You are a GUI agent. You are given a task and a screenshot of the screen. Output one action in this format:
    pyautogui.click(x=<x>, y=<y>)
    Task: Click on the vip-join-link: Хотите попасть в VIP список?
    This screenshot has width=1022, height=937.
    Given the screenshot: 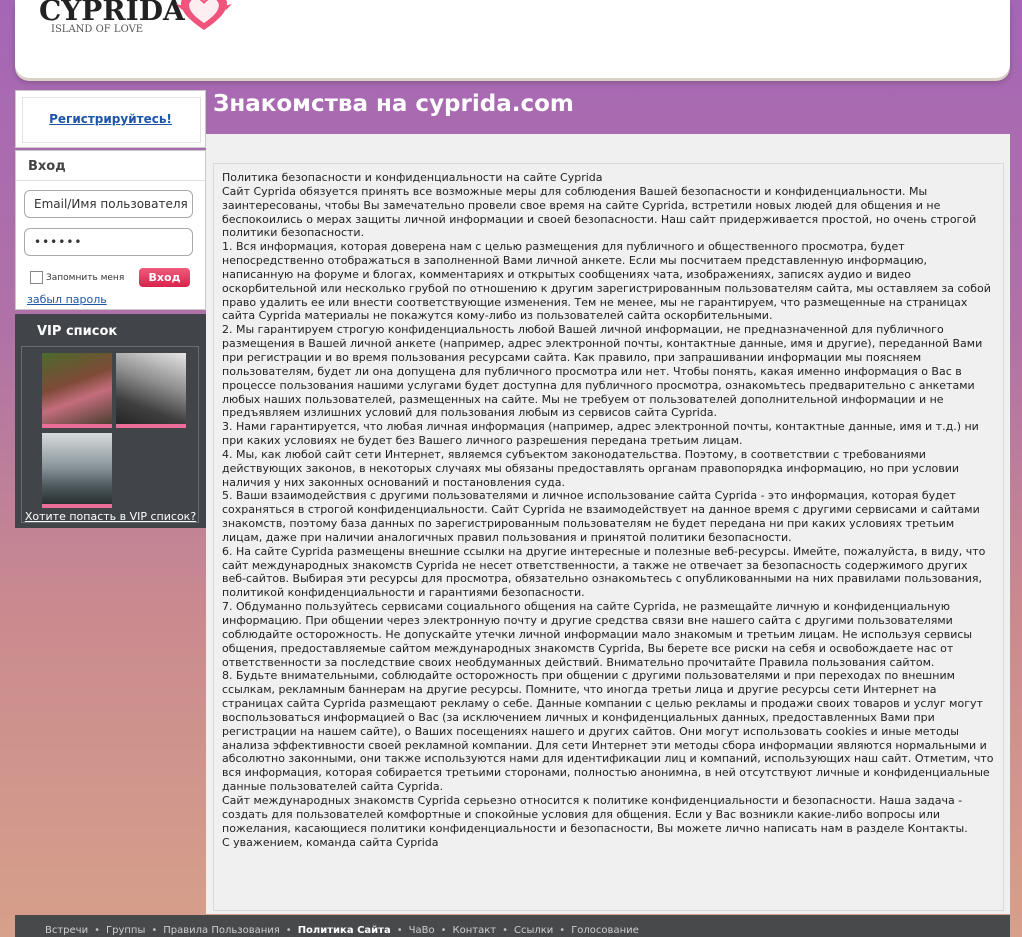 What is the action you would take?
    pyautogui.click(x=110, y=516)
    